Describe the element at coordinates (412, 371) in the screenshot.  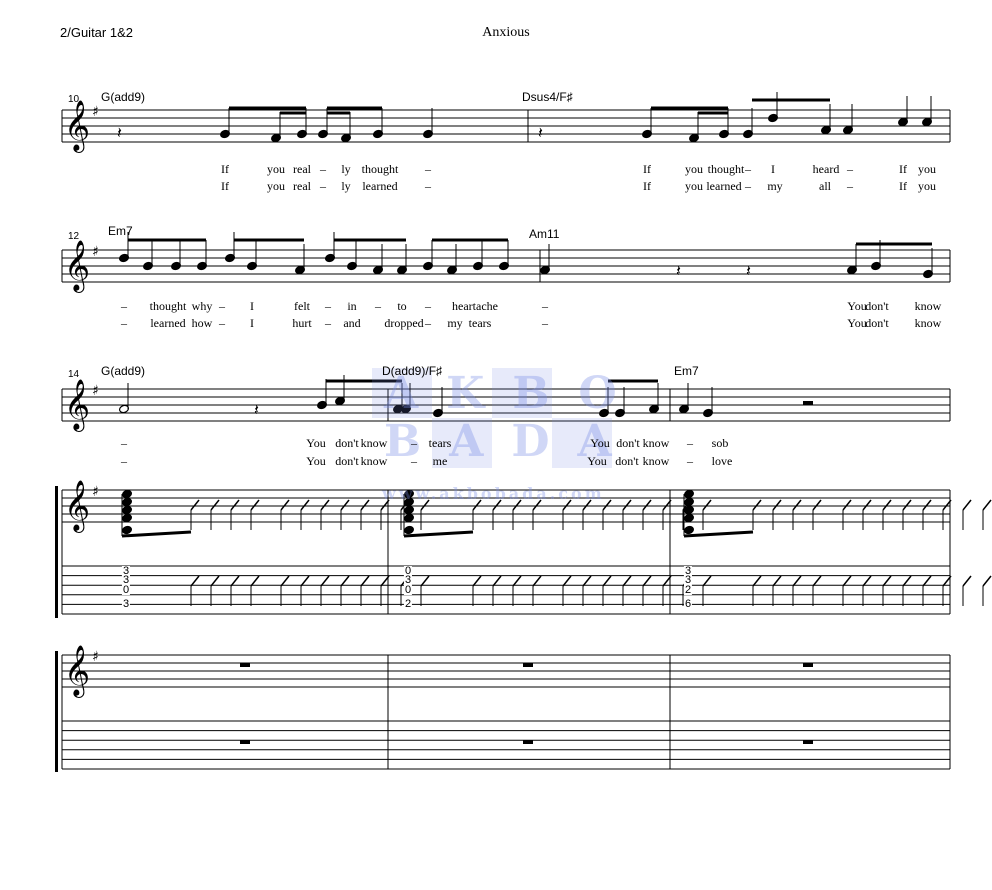
I see `chord-symbol: D(add9)/F♯` at that location.